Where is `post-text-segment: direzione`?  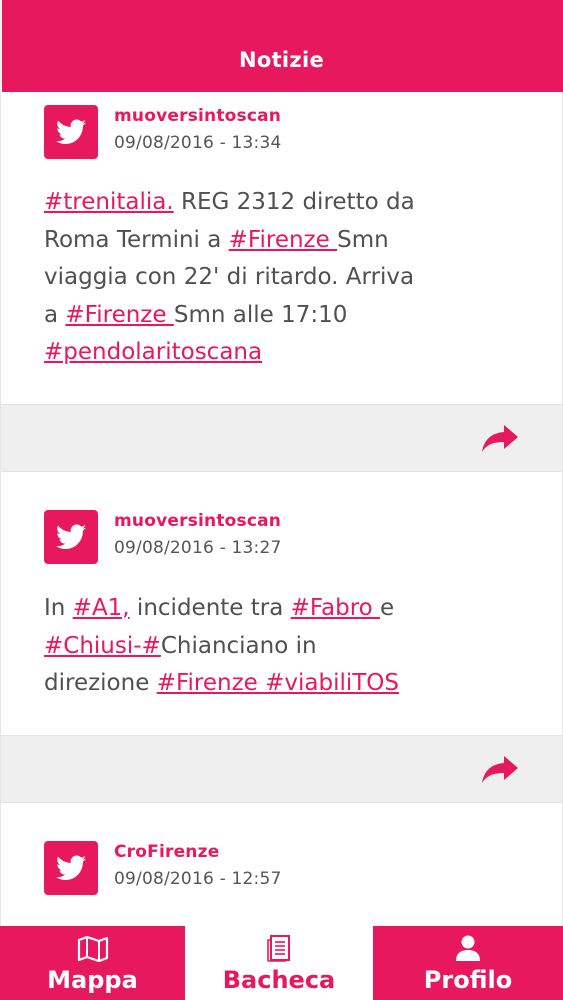 post-text-segment: direzione is located at coordinates (100, 683).